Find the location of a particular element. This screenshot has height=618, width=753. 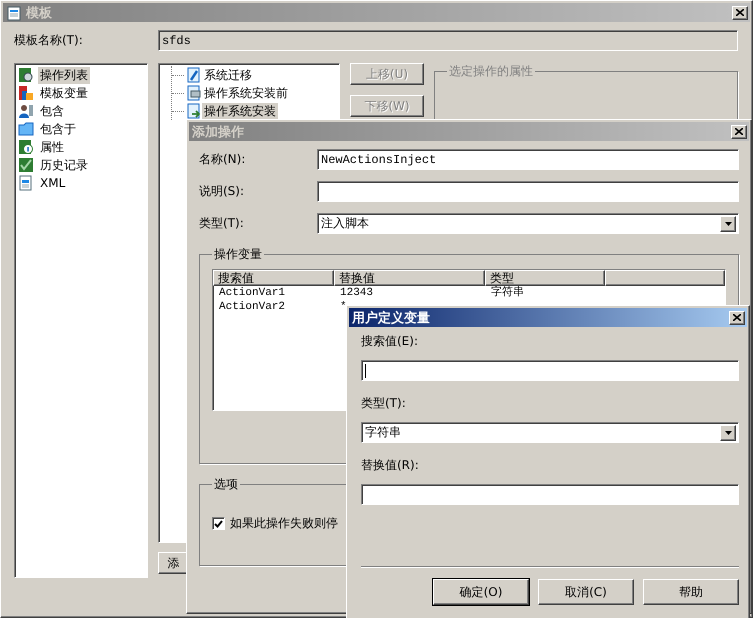

field-label: 说明(S): is located at coordinates (222, 191).